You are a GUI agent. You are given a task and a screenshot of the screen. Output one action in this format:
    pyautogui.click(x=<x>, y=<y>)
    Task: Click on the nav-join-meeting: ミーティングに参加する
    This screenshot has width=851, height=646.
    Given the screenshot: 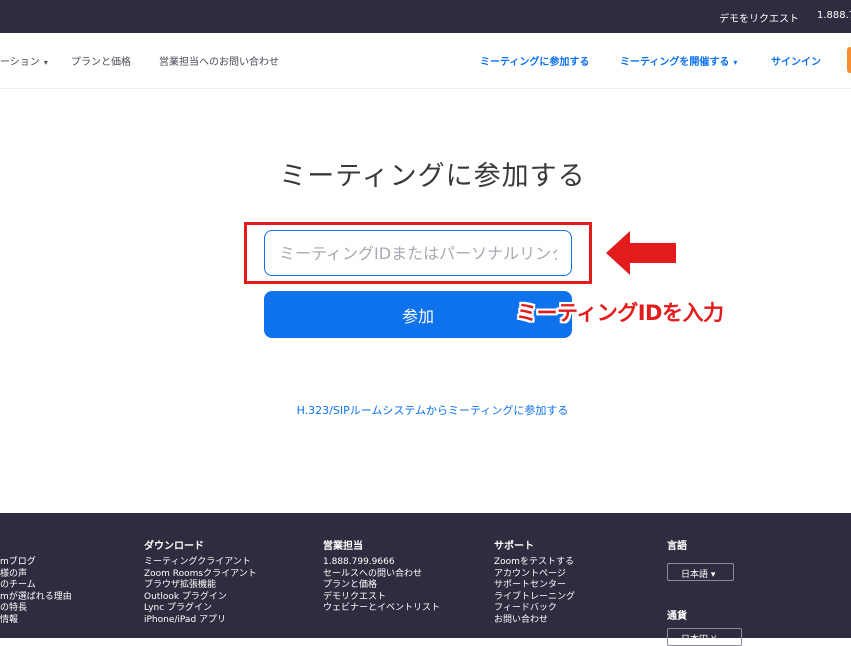 What is the action you would take?
    pyautogui.click(x=534, y=60)
    